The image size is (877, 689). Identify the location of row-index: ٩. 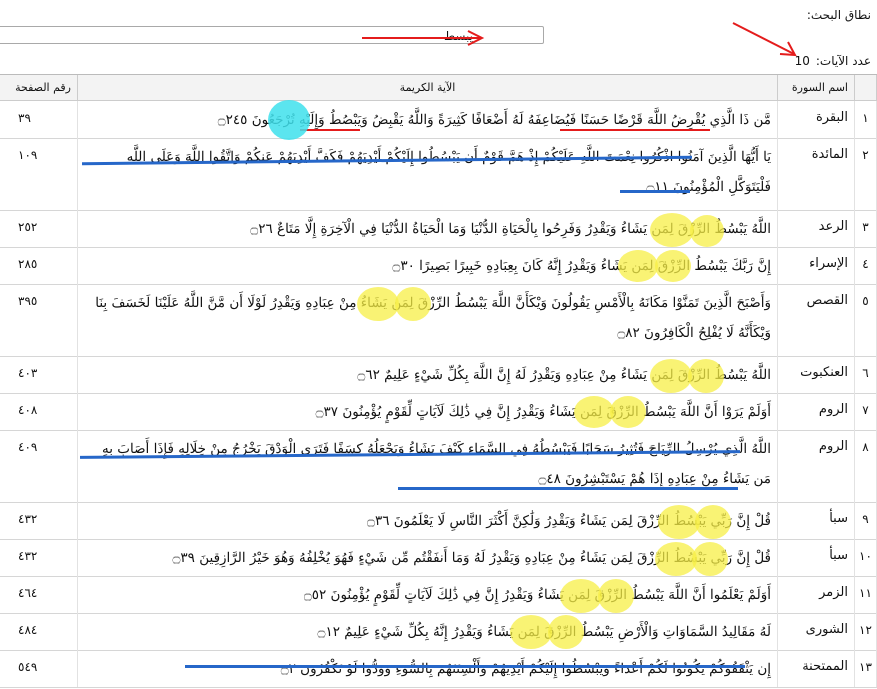
(866, 520).